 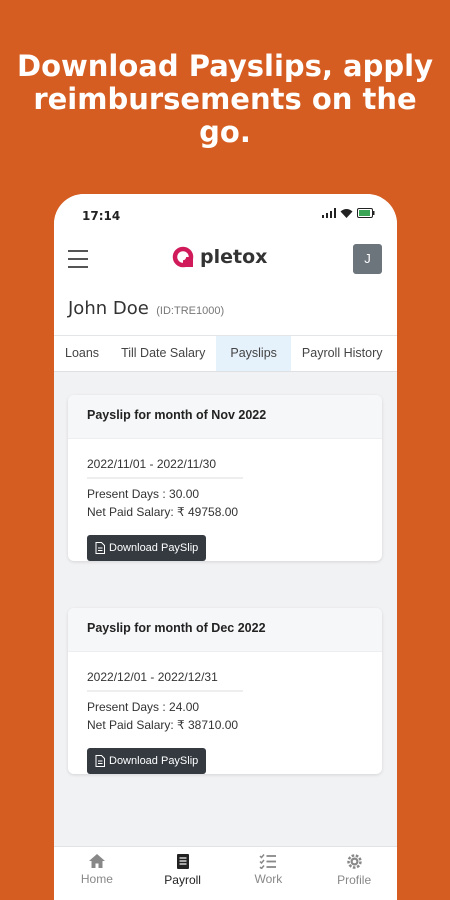 What do you see at coordinates (225, 215) in the screenshot?
I see `status-bar: 17:14` at bounding box center [225, 215].